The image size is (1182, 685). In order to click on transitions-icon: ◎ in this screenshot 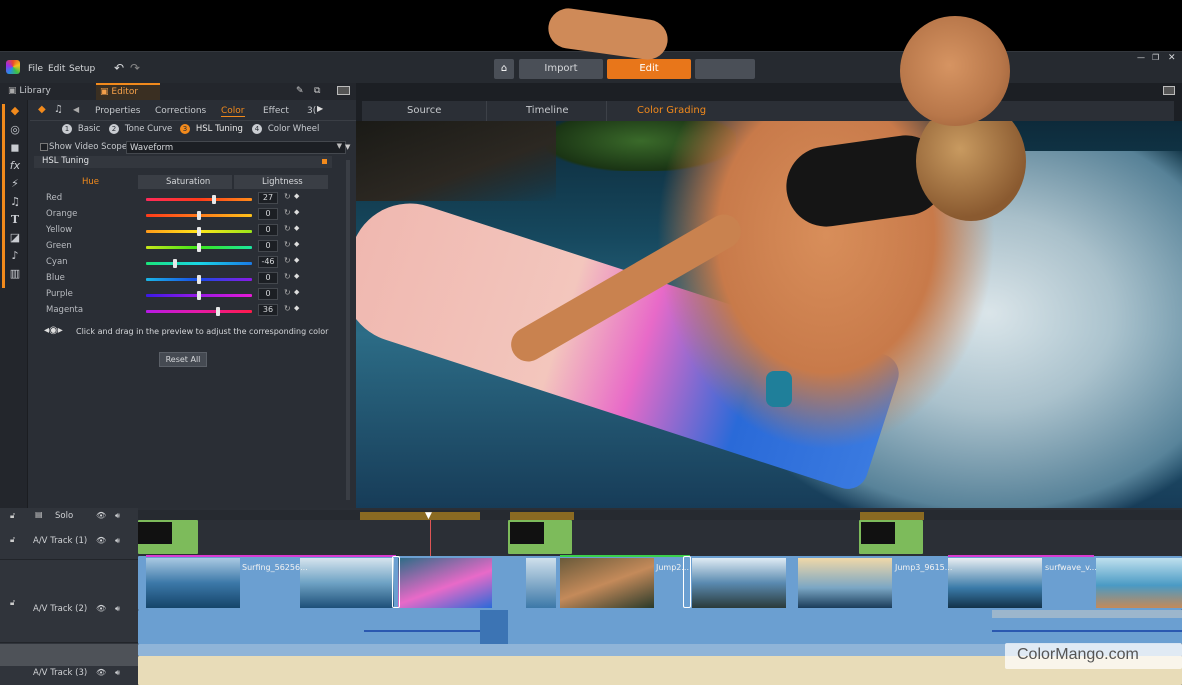, I will do `click(15, 130)`.